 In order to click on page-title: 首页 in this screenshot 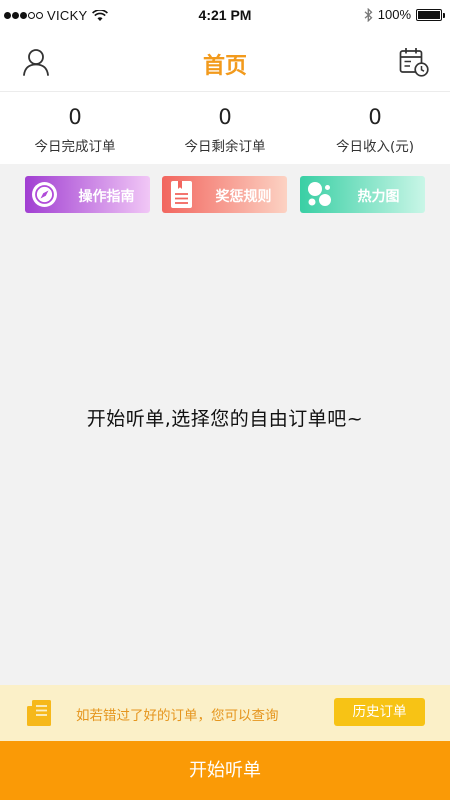, I will do `click(224, 66)`.